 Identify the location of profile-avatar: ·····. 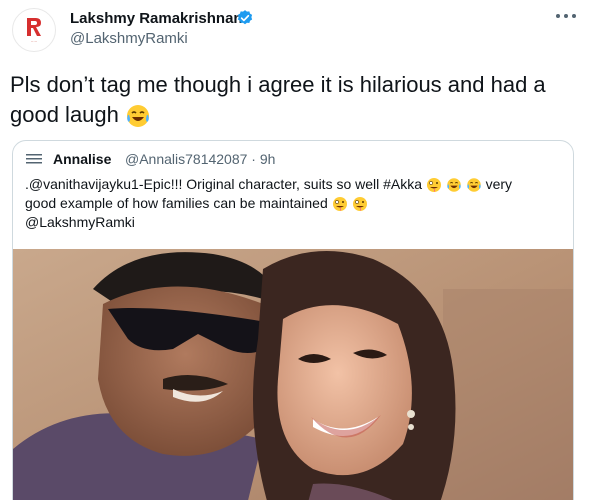
(34, 30).